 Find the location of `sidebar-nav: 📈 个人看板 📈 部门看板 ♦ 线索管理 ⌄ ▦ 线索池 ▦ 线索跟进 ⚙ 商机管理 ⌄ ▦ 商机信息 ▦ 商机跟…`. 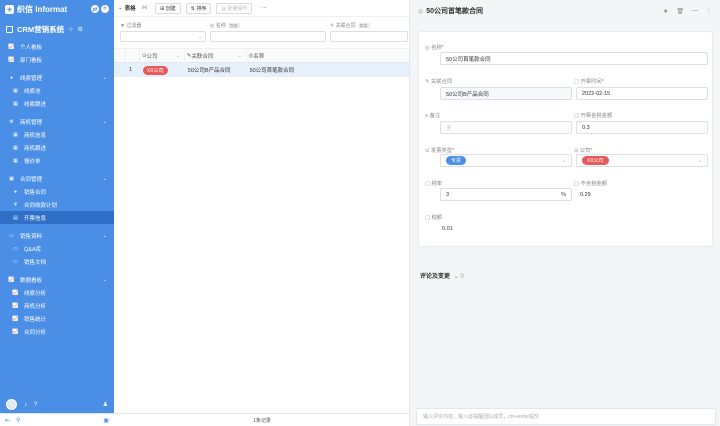

sidebar-nav: 📈 个人看板 📈 部门看板 ♦ 线索管理 ⌄ ▦ 线索池 ▦ 线索跟进 ⚙ 商机管理 ⌄ ▦ 商机信息 ▦ 商机跟… is located at coordinates (57, 189).